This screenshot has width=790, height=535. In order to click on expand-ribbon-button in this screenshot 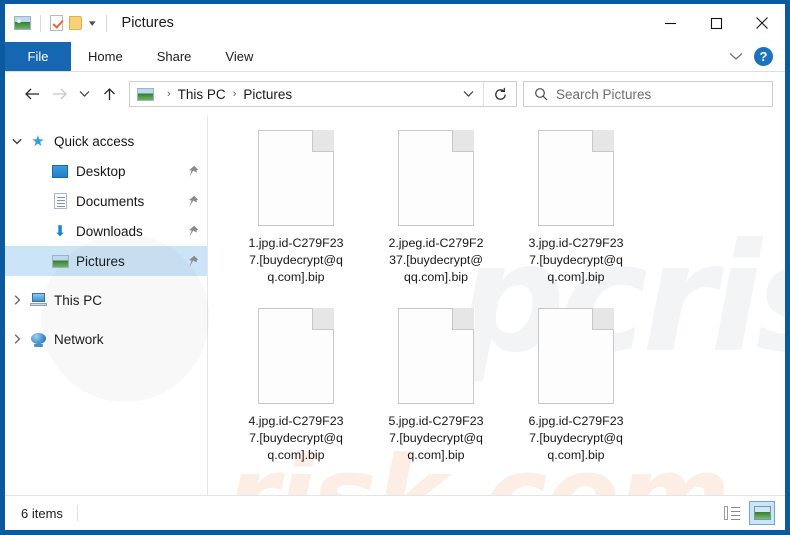, I will do `click(736, 56)`.